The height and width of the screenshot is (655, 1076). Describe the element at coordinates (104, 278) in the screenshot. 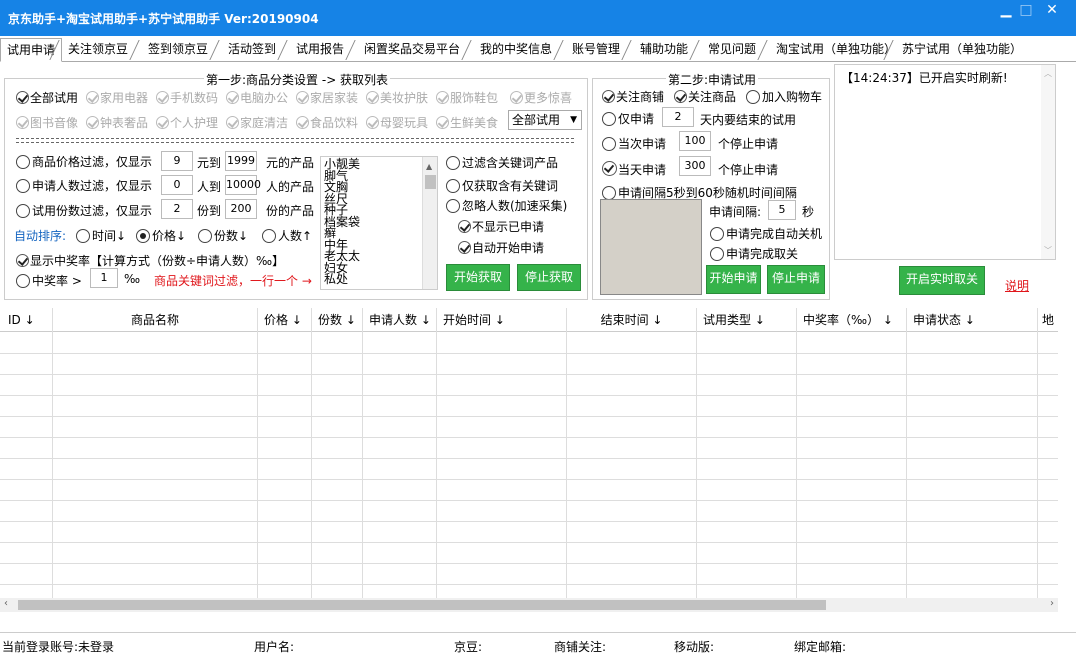

I see `rate-input: 1` at that location.